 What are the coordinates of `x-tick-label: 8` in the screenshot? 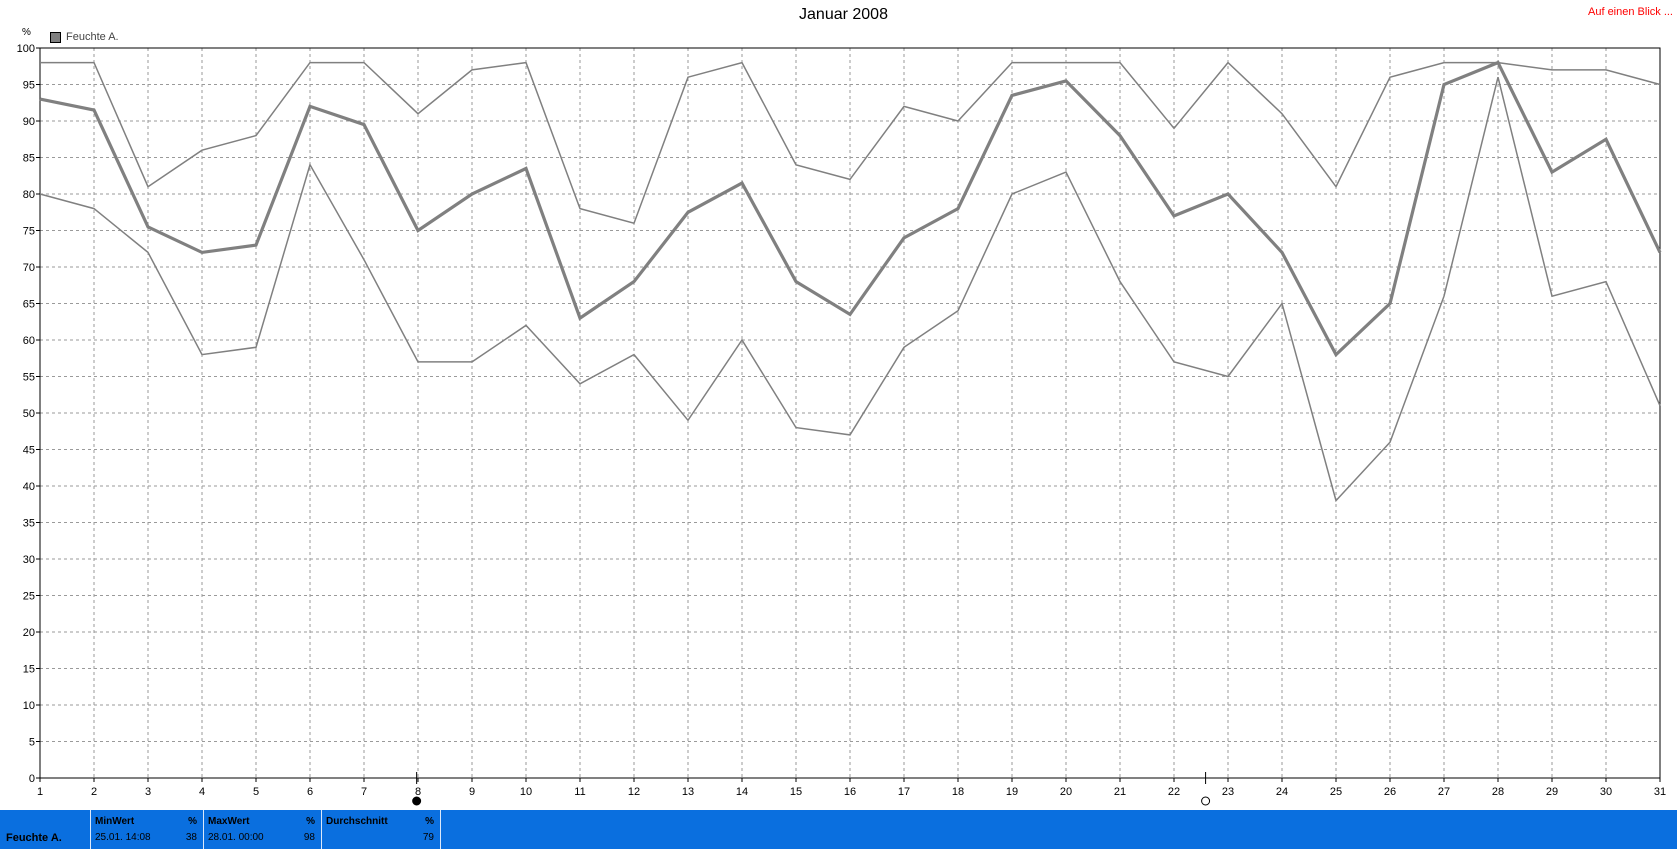 It's located at (418, 792).